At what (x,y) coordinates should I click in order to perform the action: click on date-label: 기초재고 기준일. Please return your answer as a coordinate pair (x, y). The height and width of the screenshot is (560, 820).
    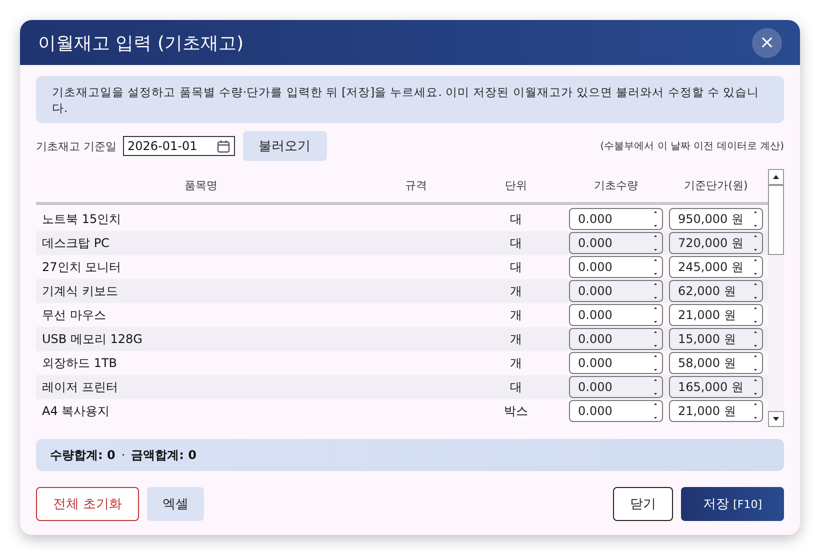
    Looking at the image, I should click on (76, 146).